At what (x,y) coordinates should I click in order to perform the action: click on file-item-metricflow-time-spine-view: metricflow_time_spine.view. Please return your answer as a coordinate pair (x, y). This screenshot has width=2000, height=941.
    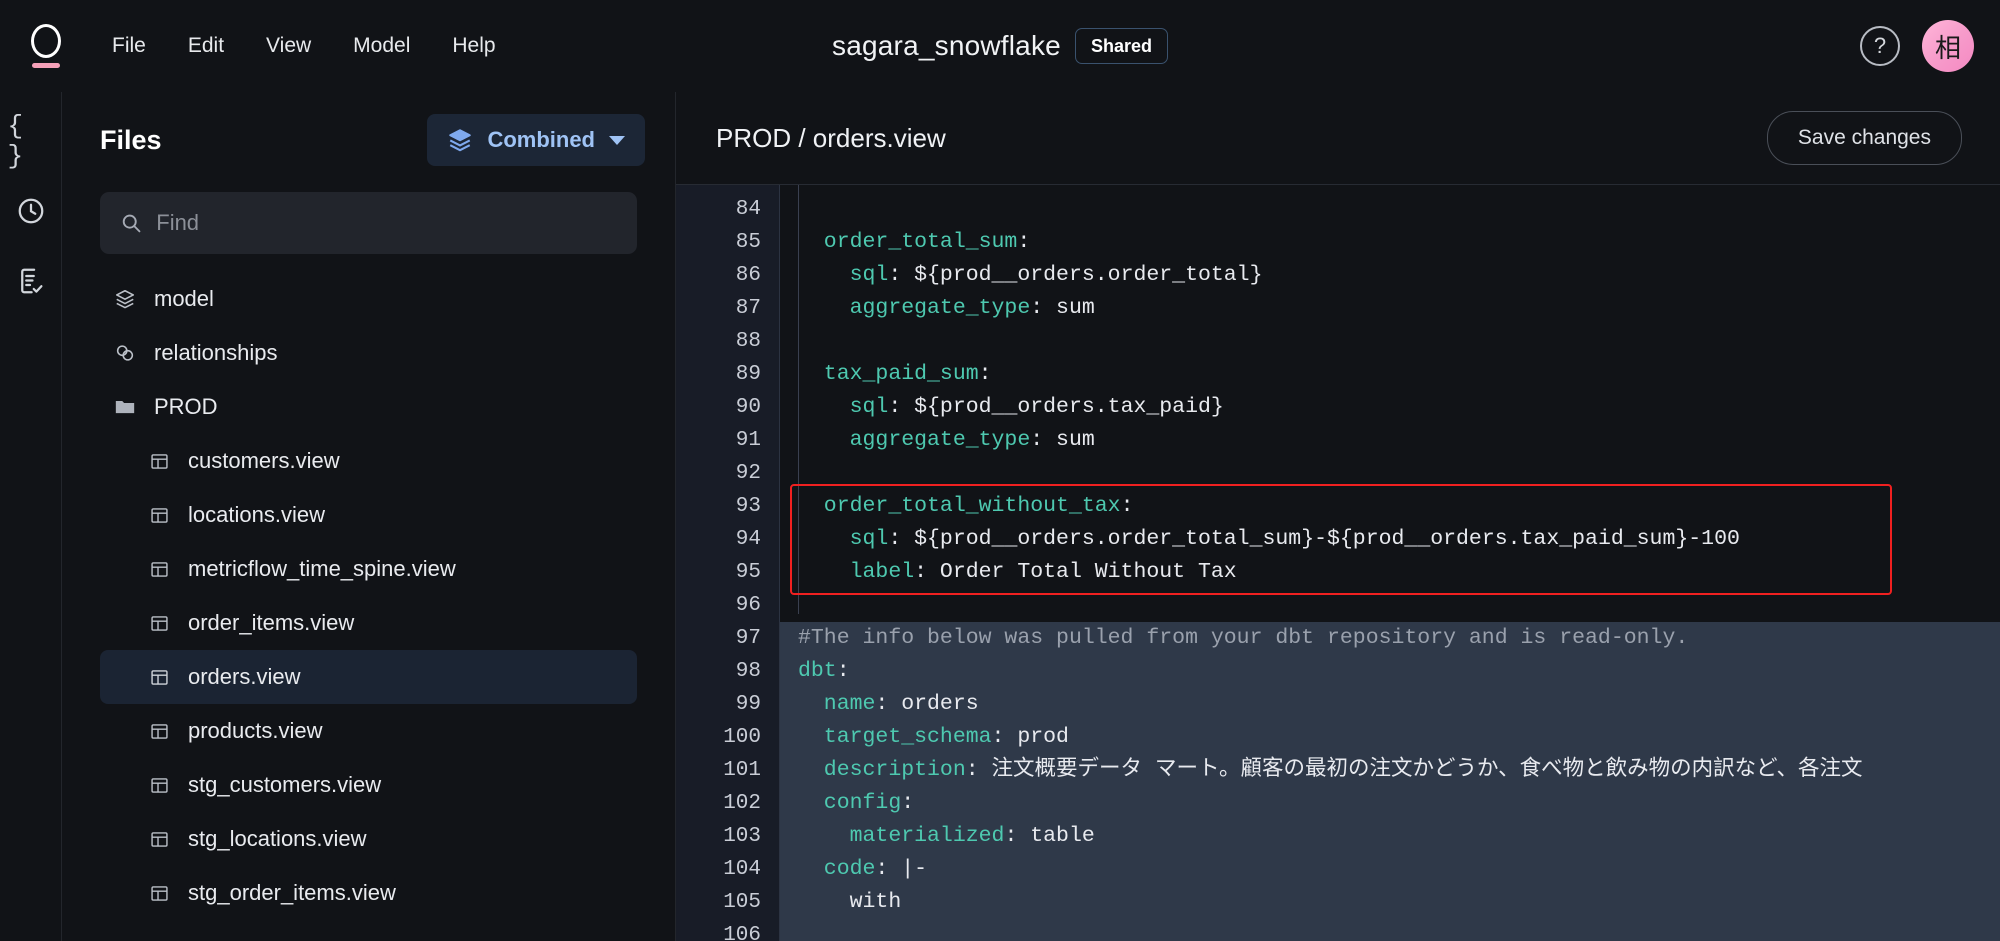
    Looking at the image, I should click on (368, 569).